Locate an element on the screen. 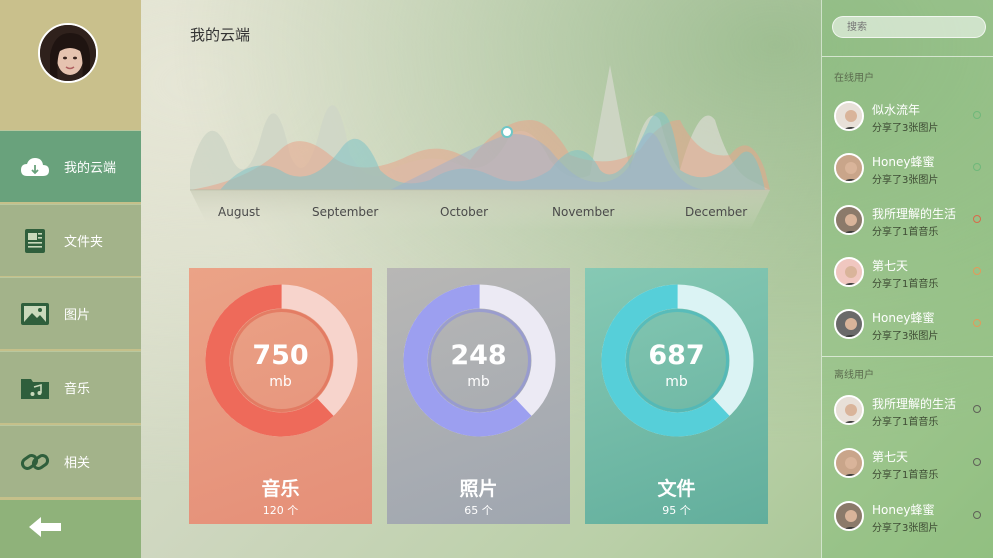  online-users-label: 在线用户 is located at coordinates (854, 78).